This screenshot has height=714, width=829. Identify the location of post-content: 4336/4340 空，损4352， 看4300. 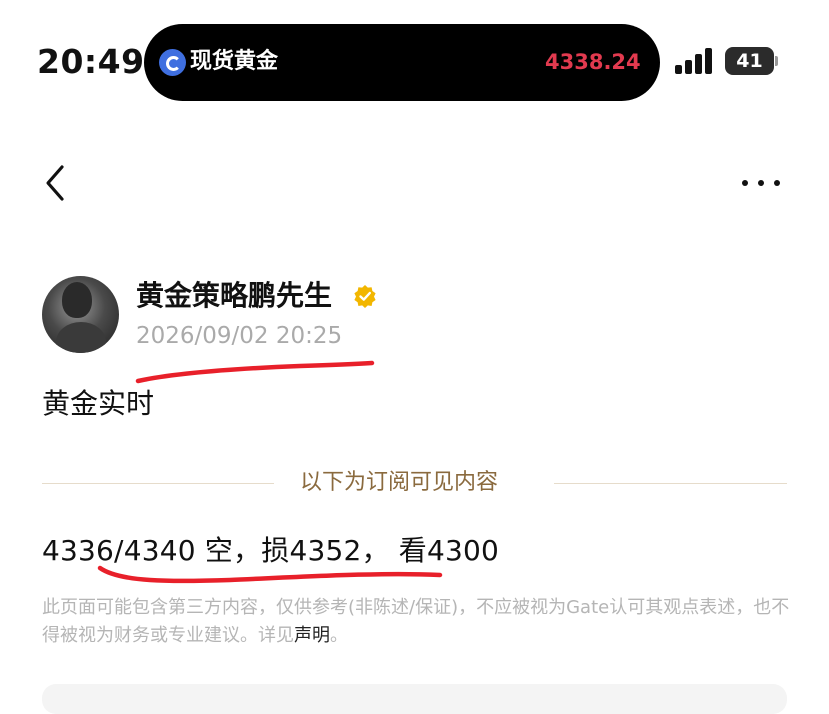
(271, 550).